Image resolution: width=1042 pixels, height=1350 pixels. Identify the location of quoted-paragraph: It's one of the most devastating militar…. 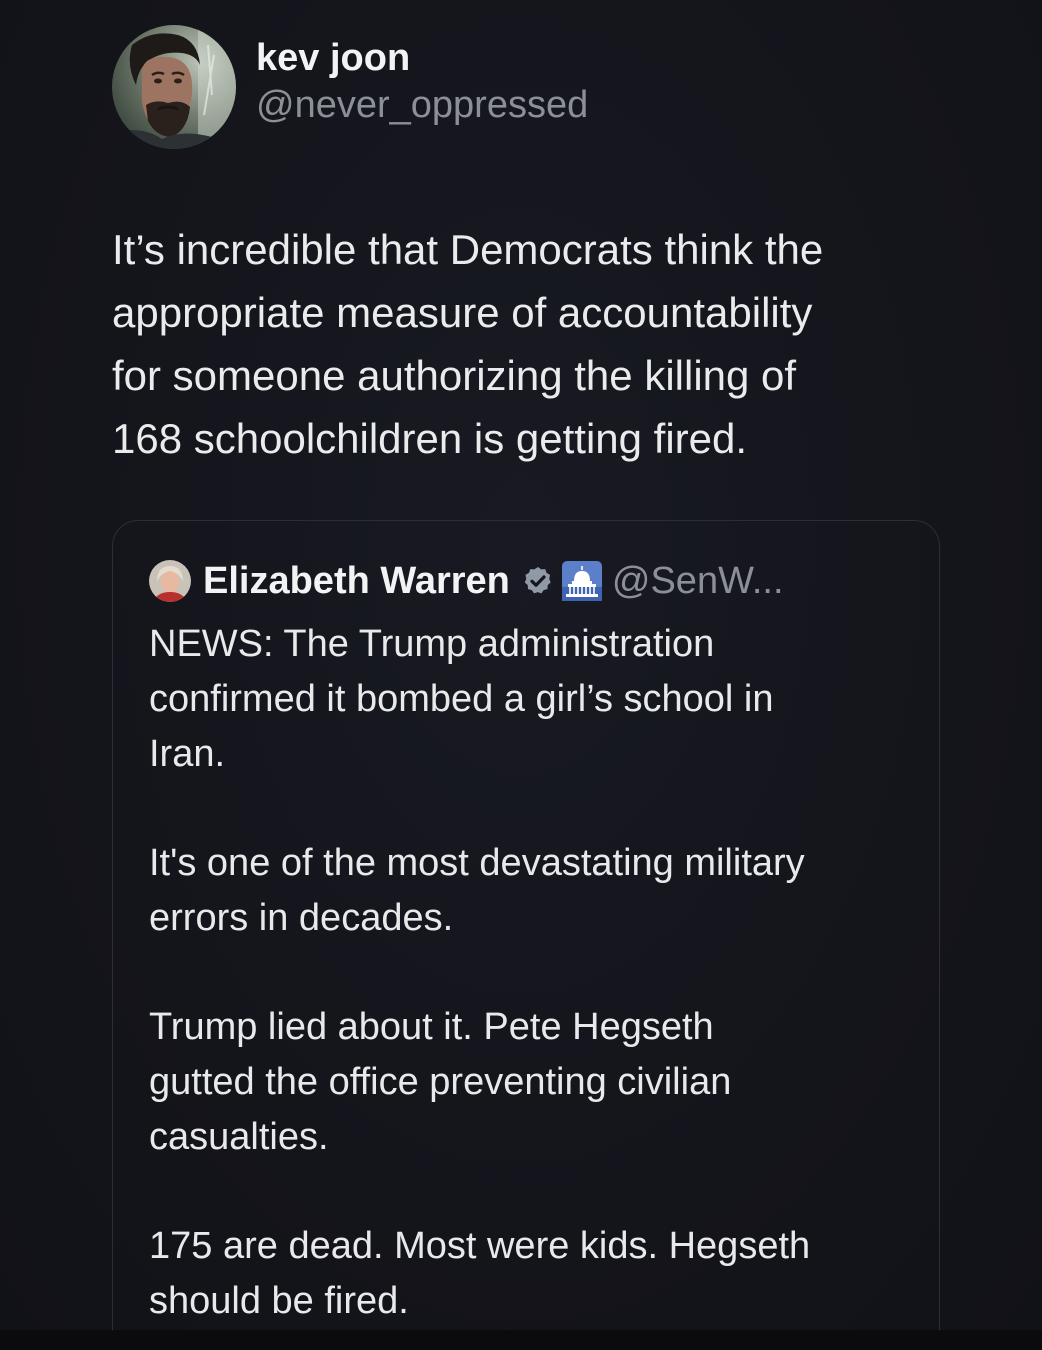
(534, 891).